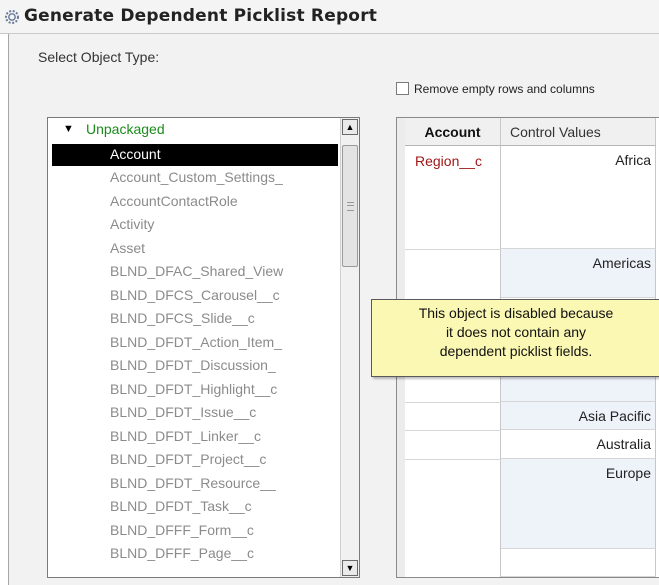 This screenshot has width=659, height=585. I want to click on window-title: Generate Dependent Picklist Report, so click(201, 16).